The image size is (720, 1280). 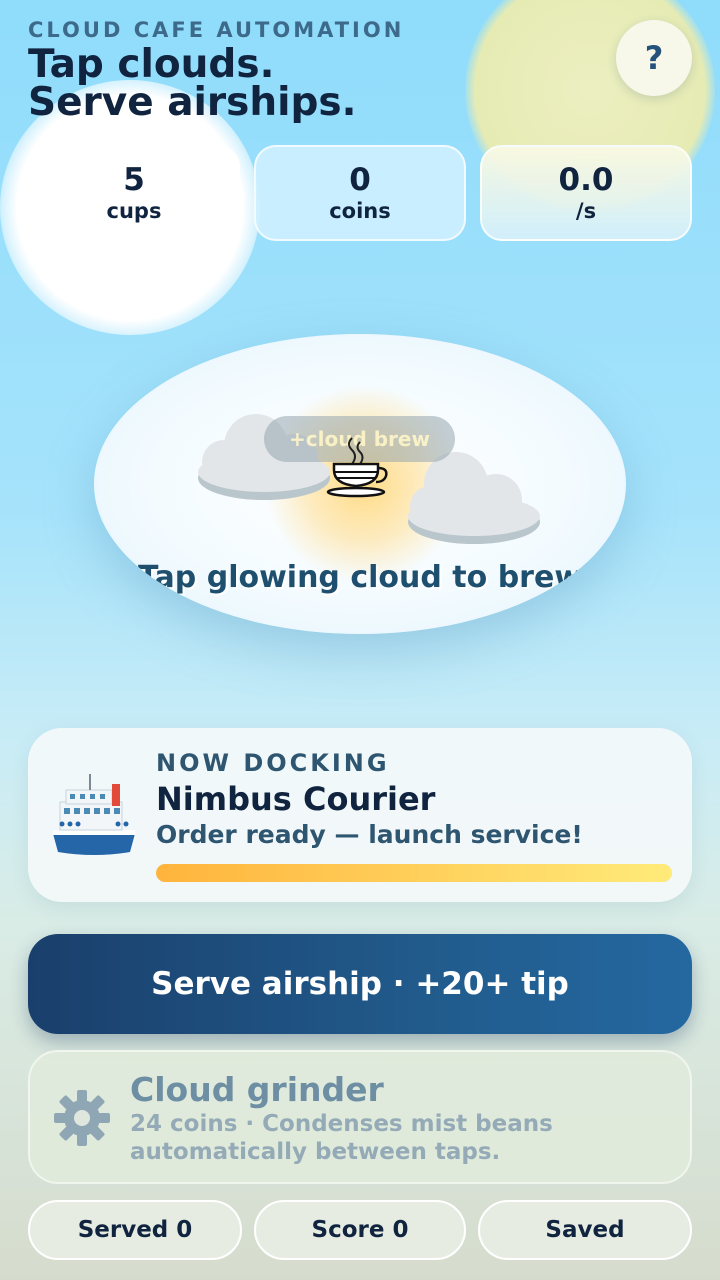 I want to click on stat-value: 0.0, so click(x=586, y=180).